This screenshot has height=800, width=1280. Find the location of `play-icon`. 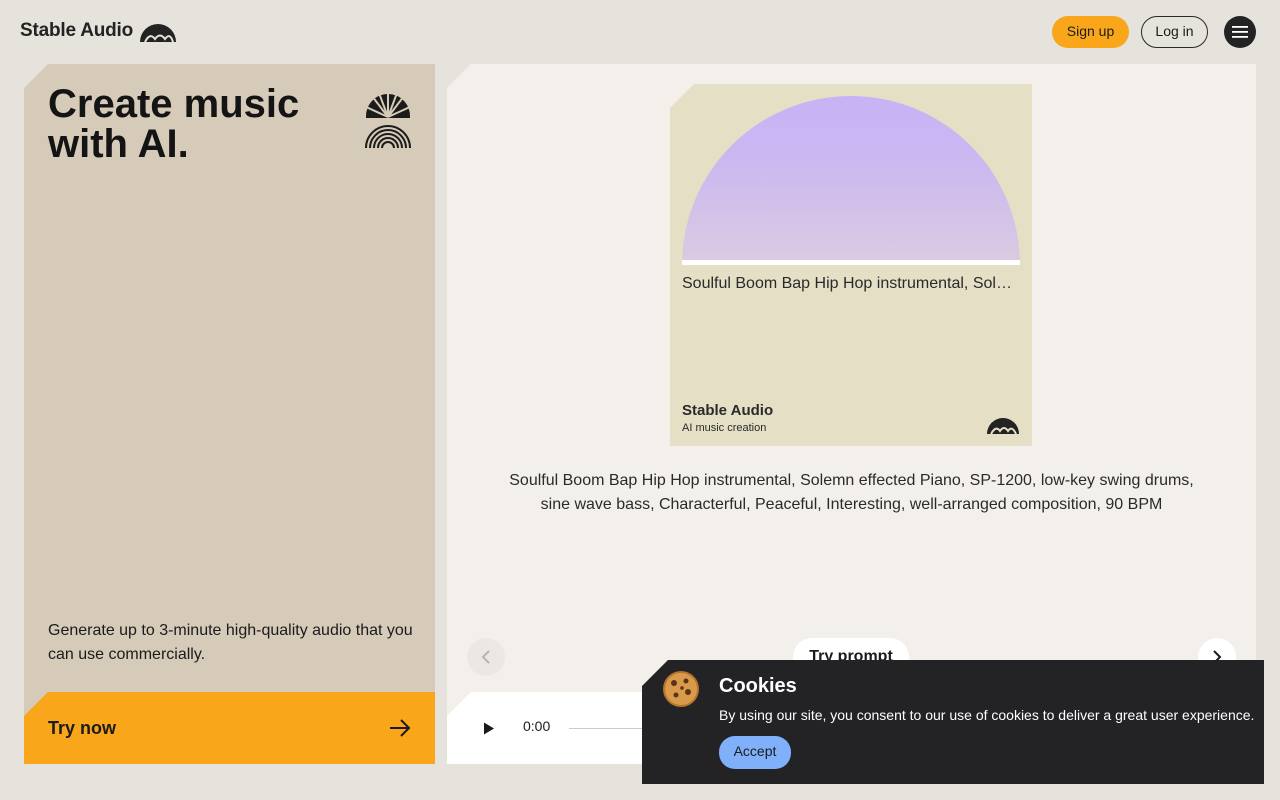

play-icon is located at coordinates (489, 728).